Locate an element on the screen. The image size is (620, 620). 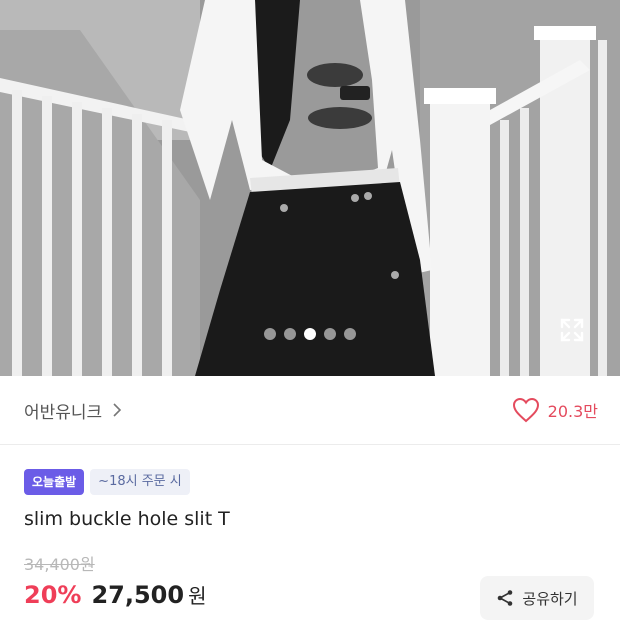
discount-rate: 20% is located at coordinates (53, 595).